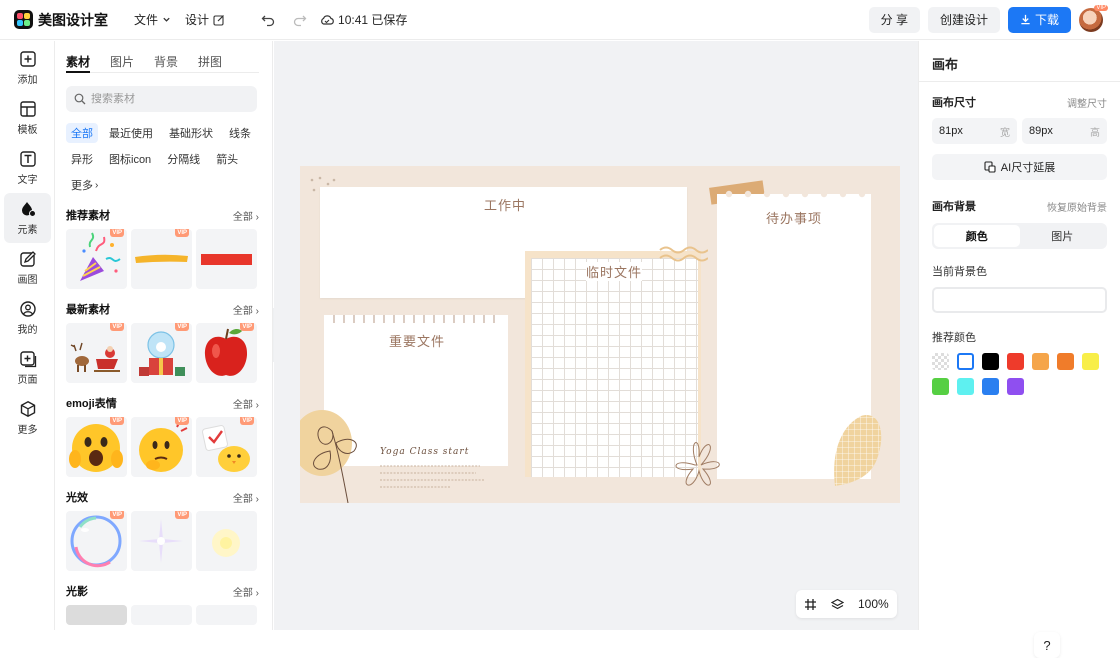 The image size is (1120, 658). Describe the element at coordinates (894, 19) in the screenshot. I see `share-button: 分 享` at that location.